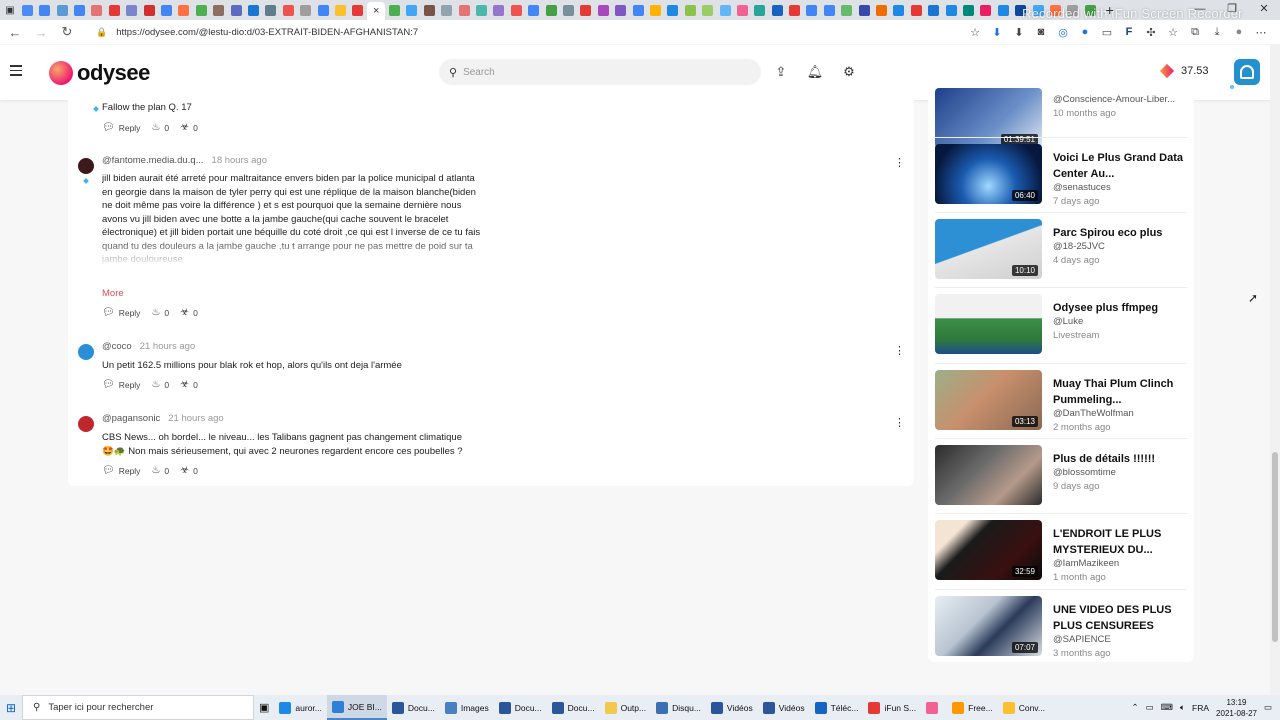 The height and width of the screenshot is (720, 1280). Describe the element at coordinates (101, 32) in the screenshot. I see `lock-icon: 🔒` at that location.